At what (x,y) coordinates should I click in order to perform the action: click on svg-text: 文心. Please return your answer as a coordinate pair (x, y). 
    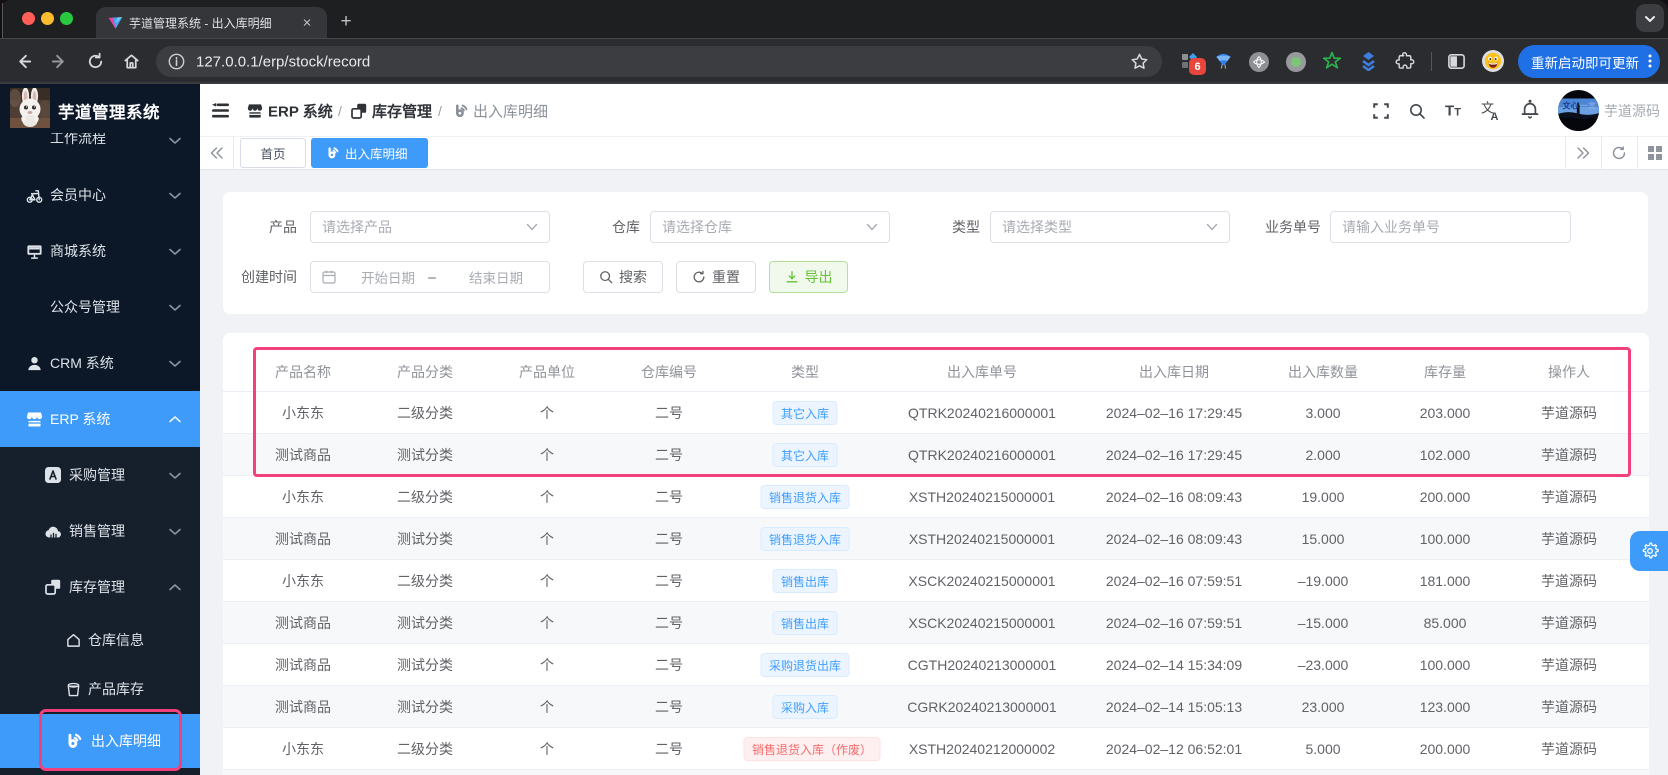
    Looking at the image, I should click on (1571, 106).